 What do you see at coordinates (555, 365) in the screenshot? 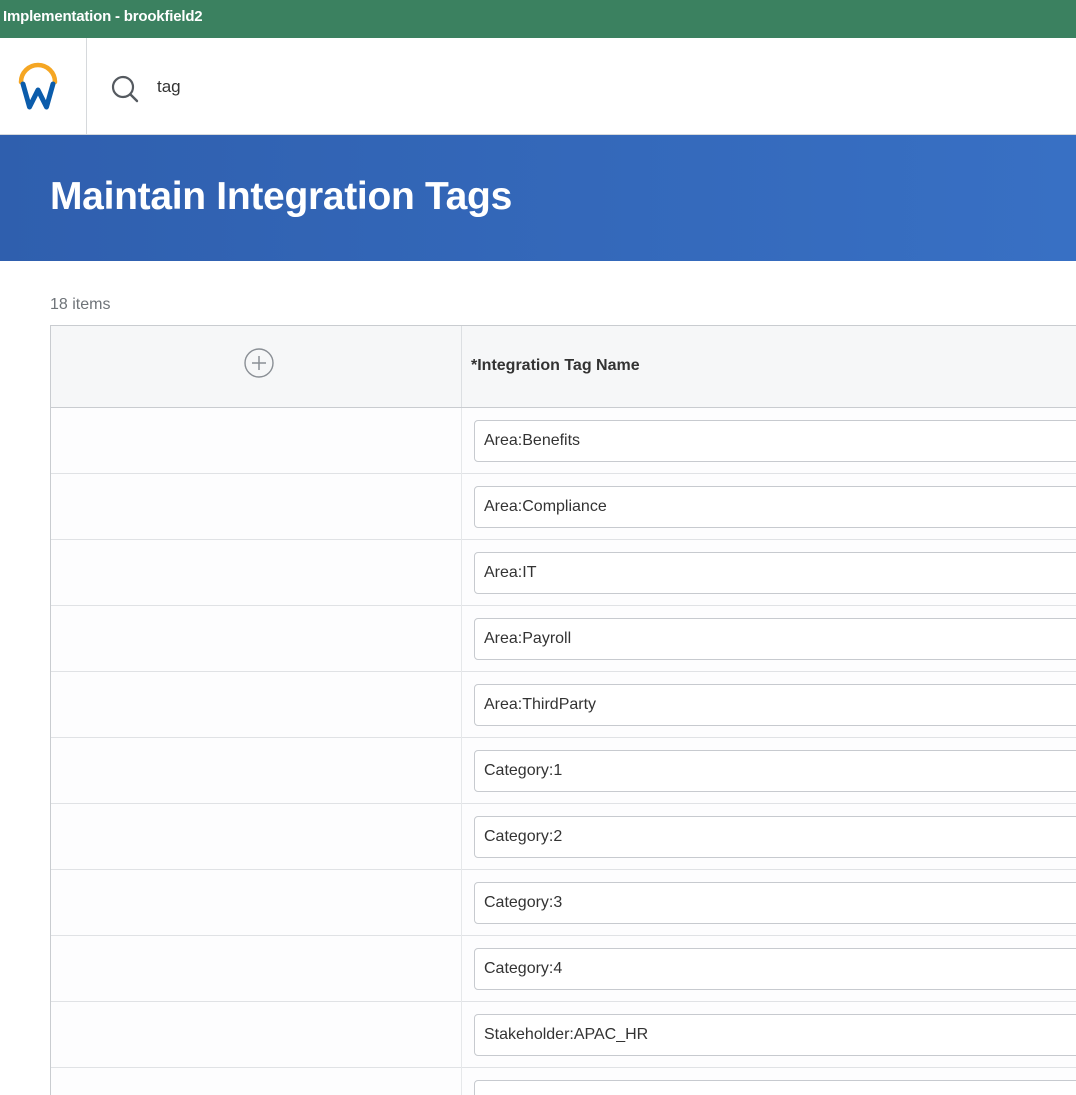
I see `column-header-integration-tag-name: *Integration Tag Name` at bounding box center [555, 365].